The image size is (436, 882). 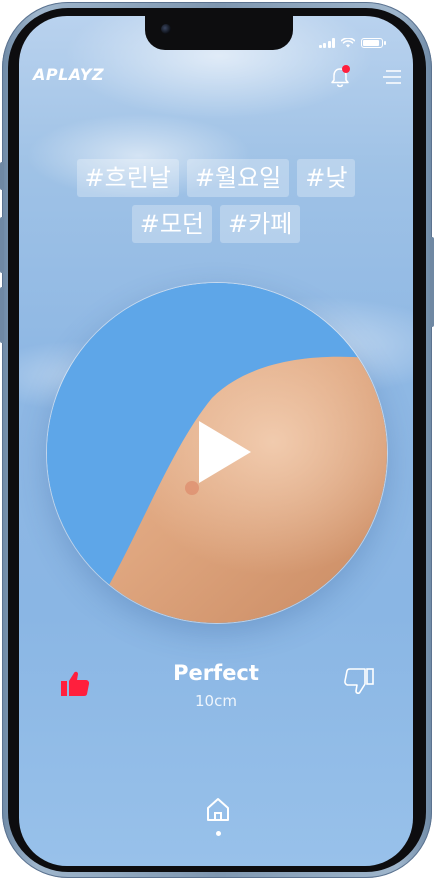 What do you see at coordinates (166, 29) in the screenshot?
I see `front-camera` at bounding box center [166, 29].